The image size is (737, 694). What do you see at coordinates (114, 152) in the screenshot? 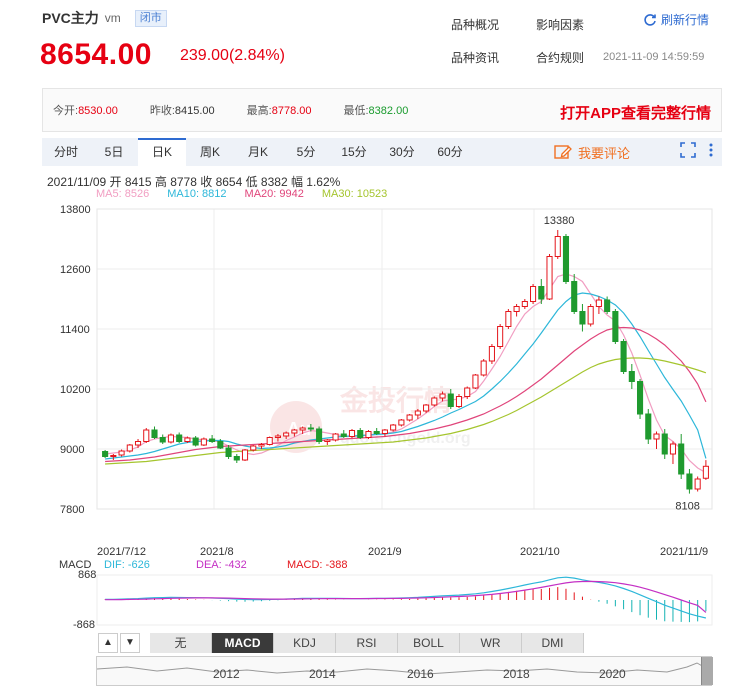
I see `tab-5day: 5日` at bounding box center [114, 152].